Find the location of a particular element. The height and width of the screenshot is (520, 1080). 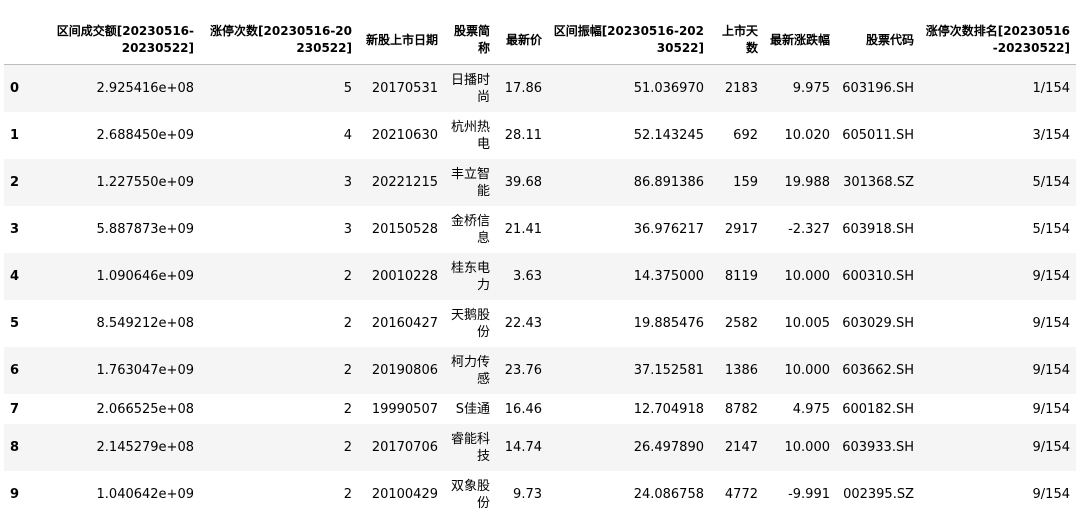

amplitude-cell: 36.976217 is located at coordinates (668, 229).